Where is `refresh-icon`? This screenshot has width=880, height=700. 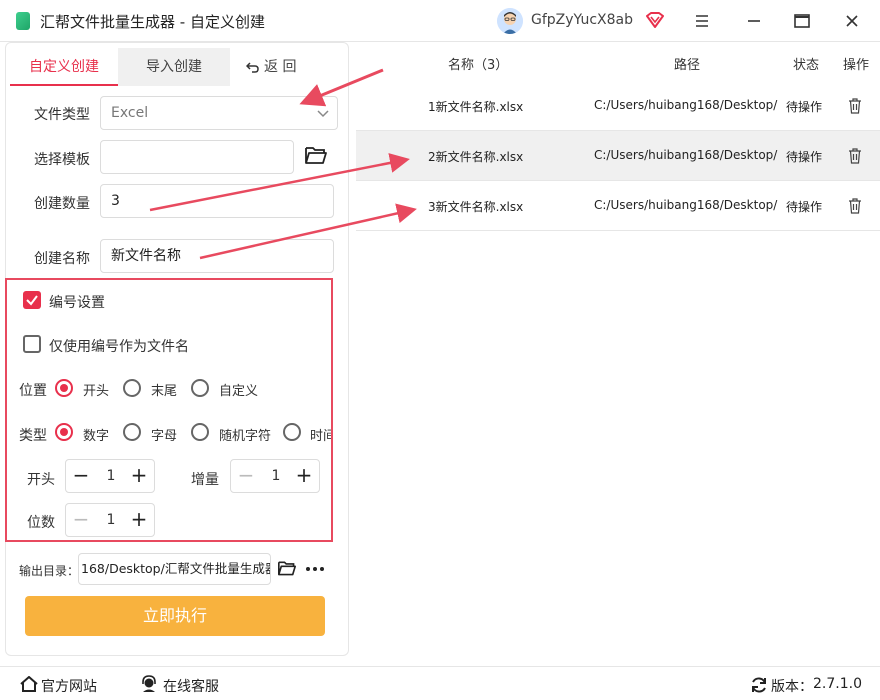
refresh-icon is located at coordinates (759, 687).